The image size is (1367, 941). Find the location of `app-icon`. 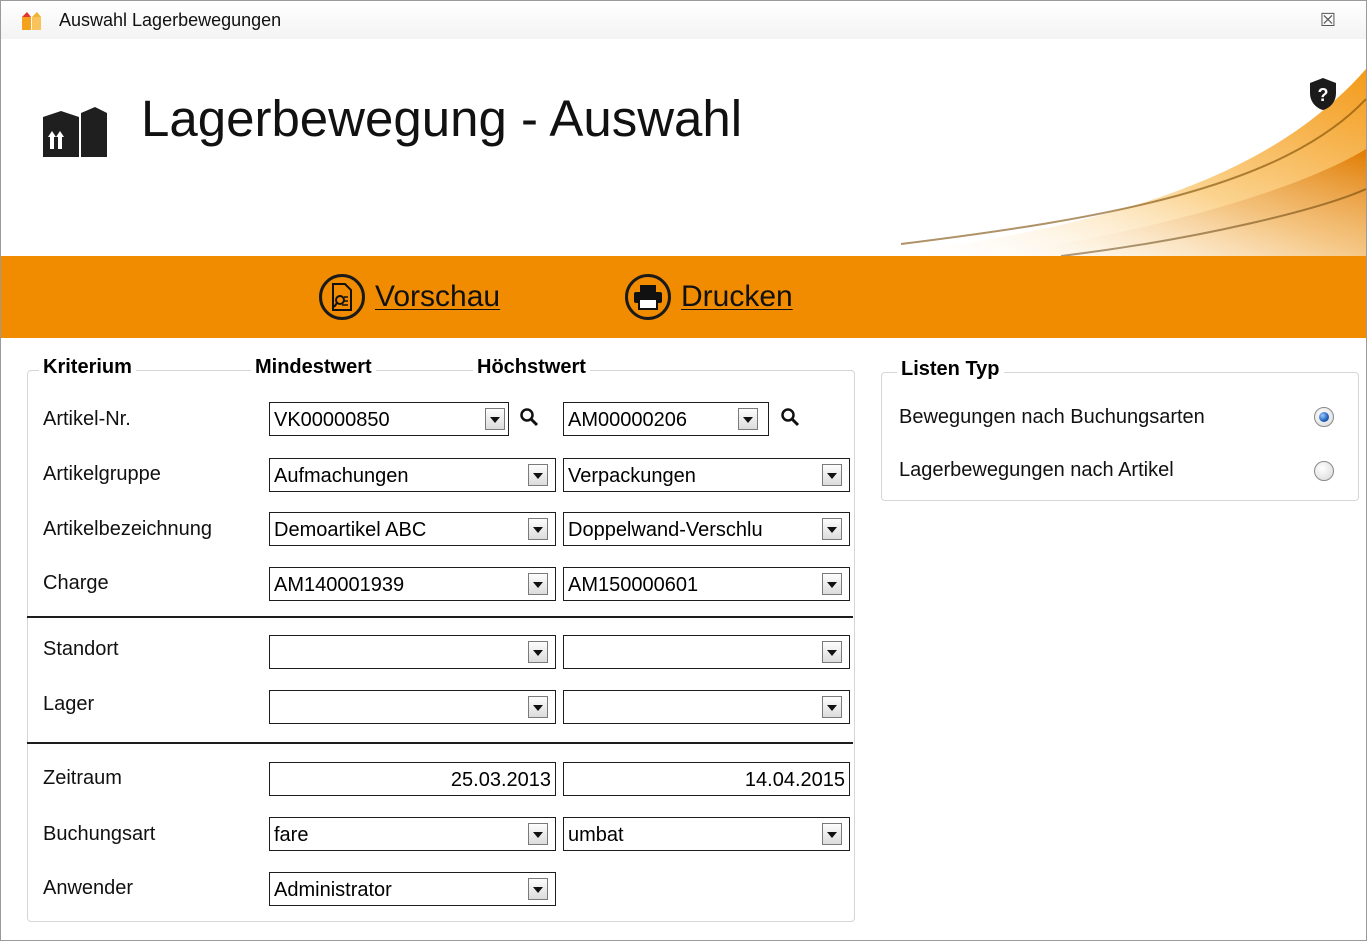

app-icon is located at coordinates (31, 21).